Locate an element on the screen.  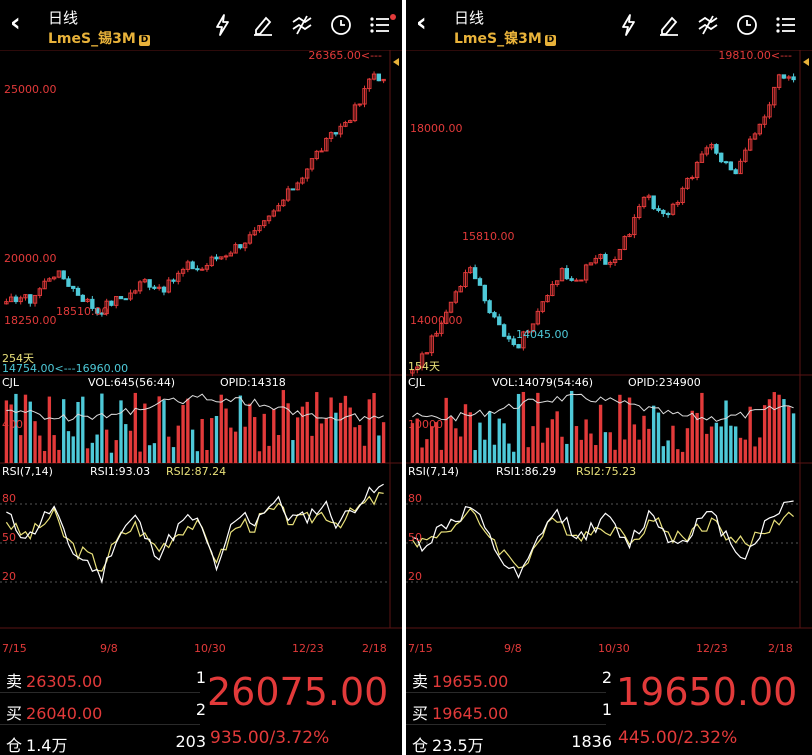
sell-qty: 2 is located at coordinates (606, 677).